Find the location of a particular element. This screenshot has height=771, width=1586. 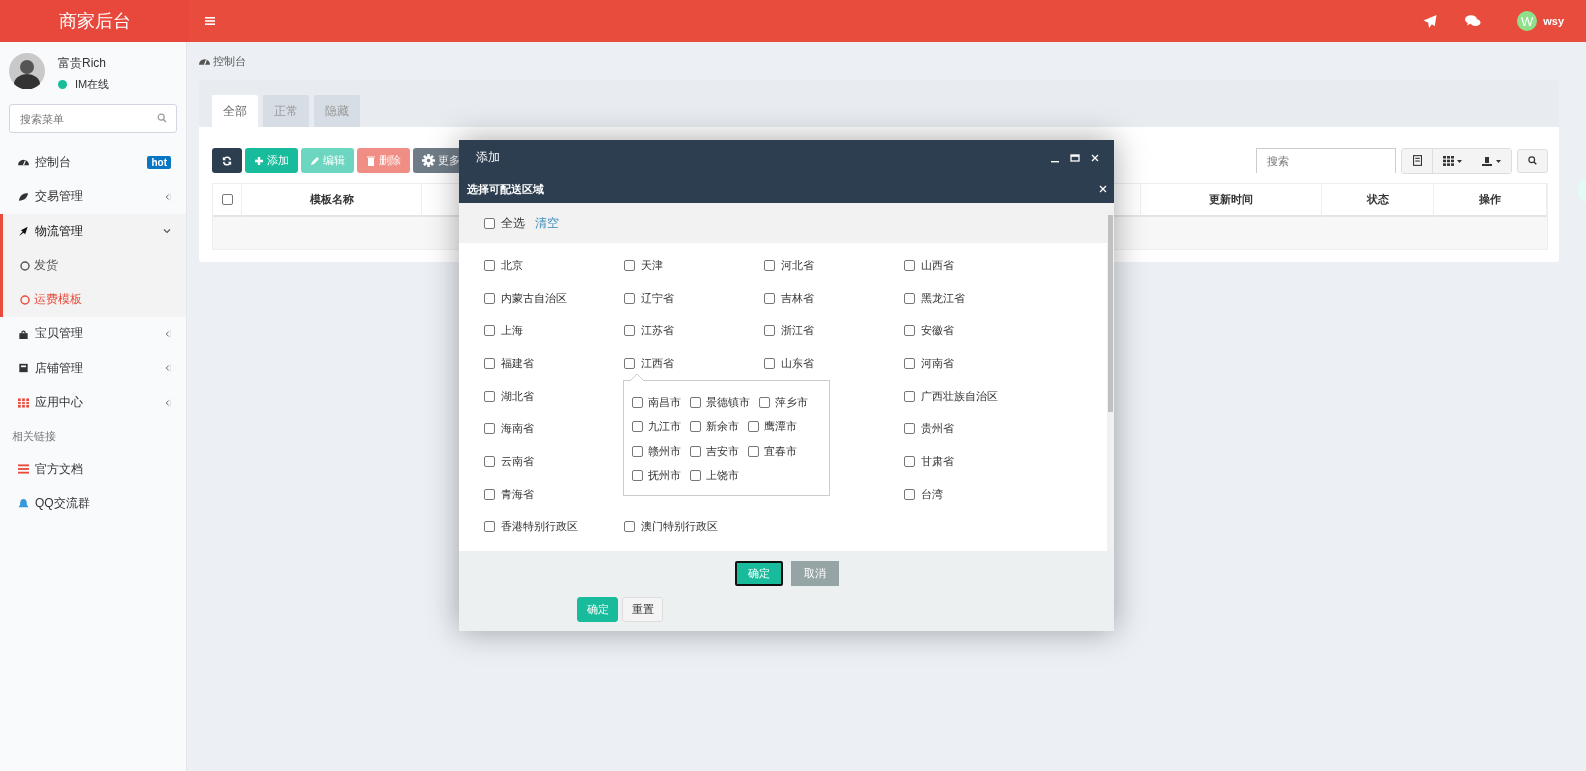

submenu-item: 运费模板 is located at coordinates (94, 299).